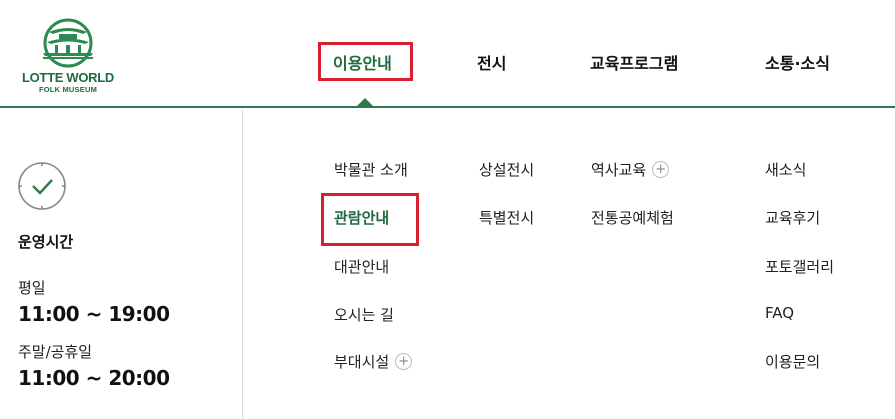 This screenshot has height=419, width=895. I want to click on submenu-item-directions: 오시는 길, so click(364, 314).